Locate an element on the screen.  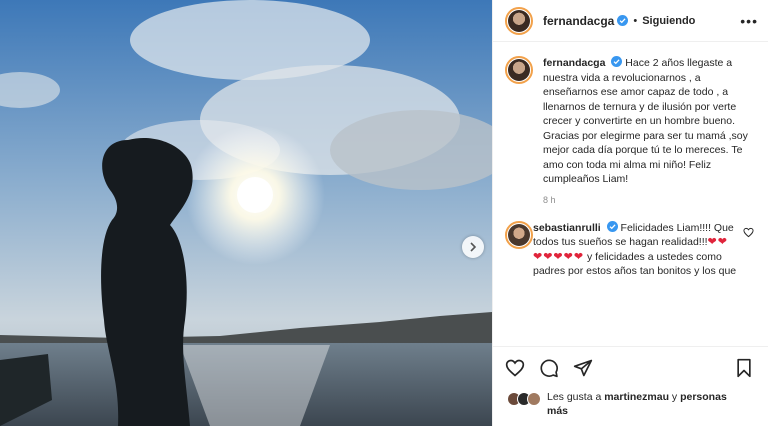
action-bar is located at coordinates (630, 367).